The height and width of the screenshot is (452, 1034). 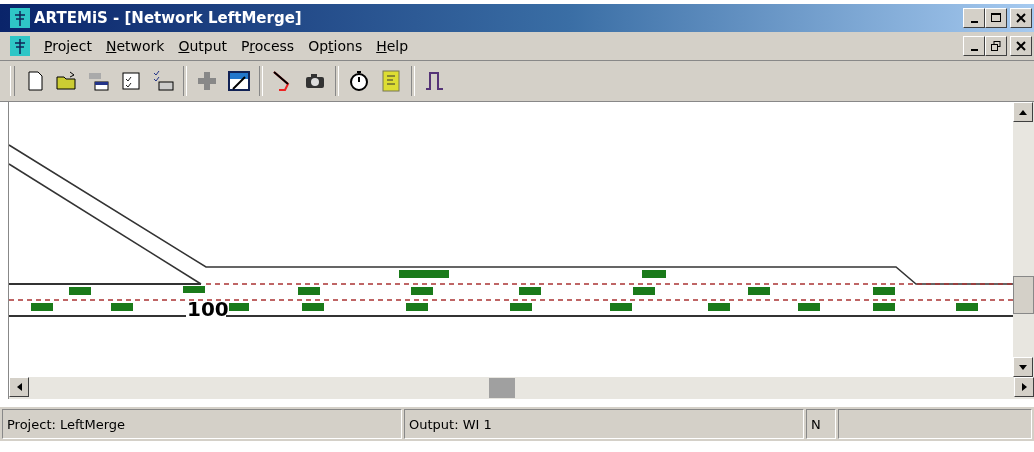 I want to click on scroll-left-button, so click(x=19, y=387).